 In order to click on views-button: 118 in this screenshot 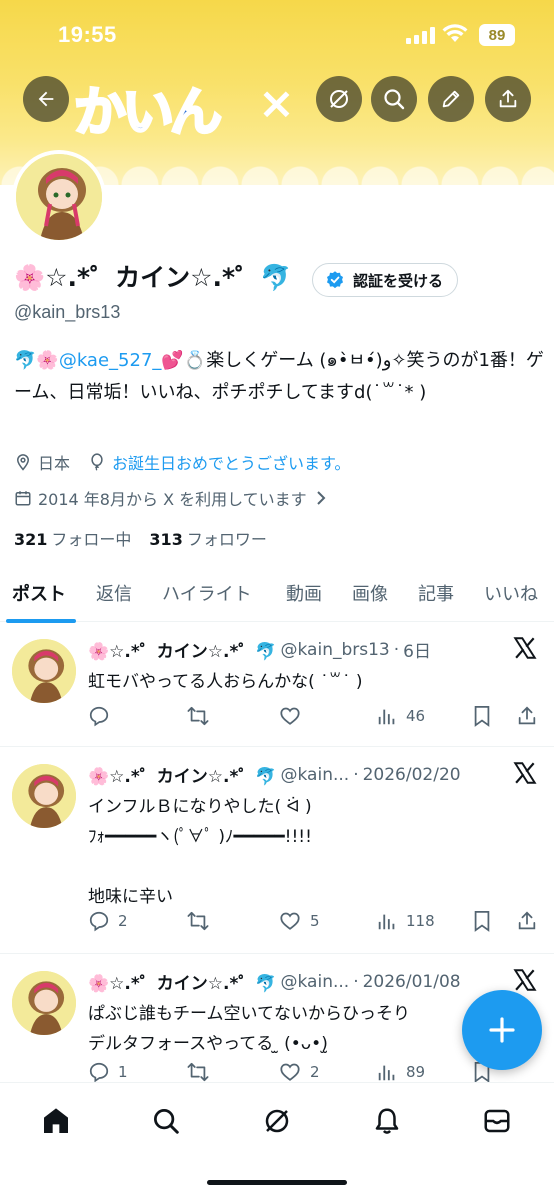, I will do `click(405, 921)`.